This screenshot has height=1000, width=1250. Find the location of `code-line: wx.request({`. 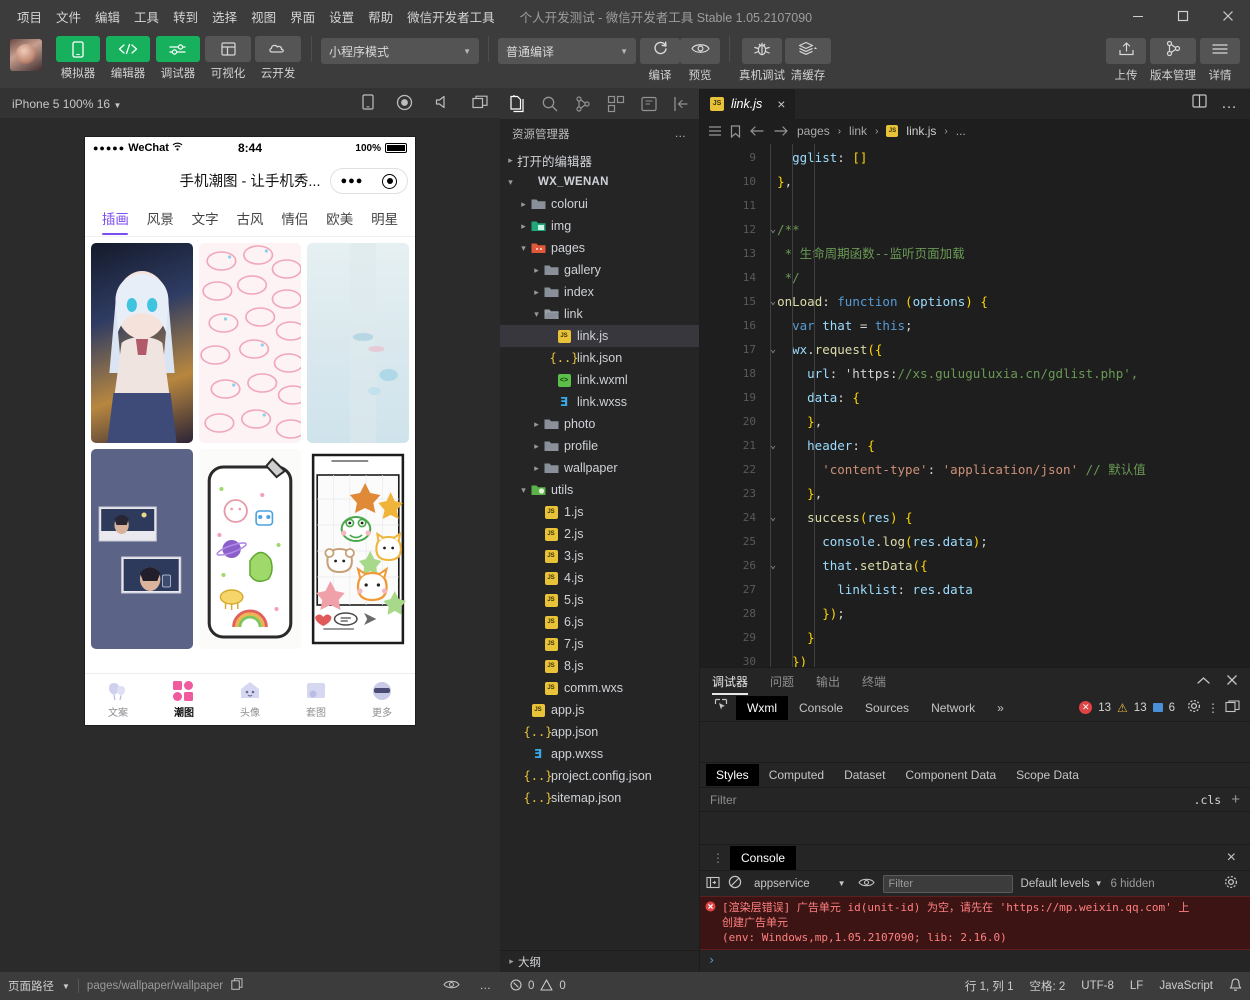

code-line: wx.request({ is located at coordinates (1006, 350).